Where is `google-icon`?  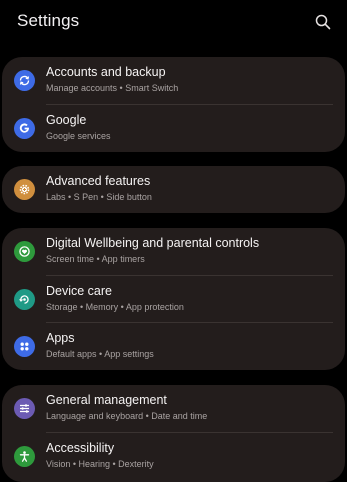
google-icon is located at coordinates (24, 128).